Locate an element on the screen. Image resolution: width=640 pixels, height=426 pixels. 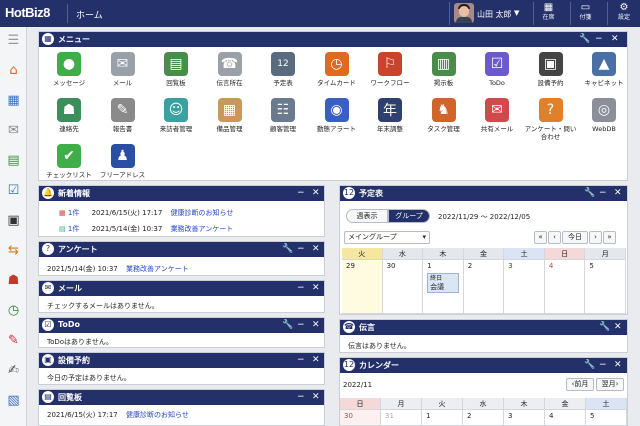
menu-item: ♟ フリーアドレス is located at coordinates (123, 161).